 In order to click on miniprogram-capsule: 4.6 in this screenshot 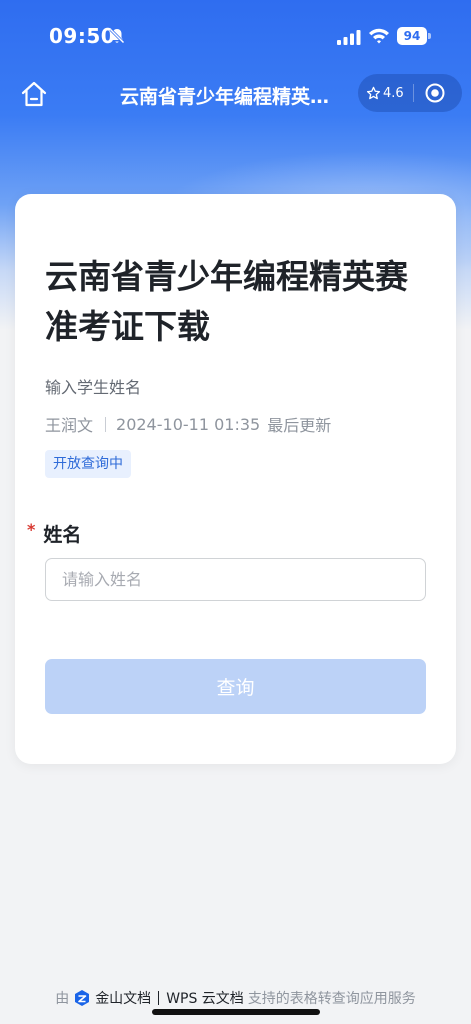, I will do `click(410, 93)`.